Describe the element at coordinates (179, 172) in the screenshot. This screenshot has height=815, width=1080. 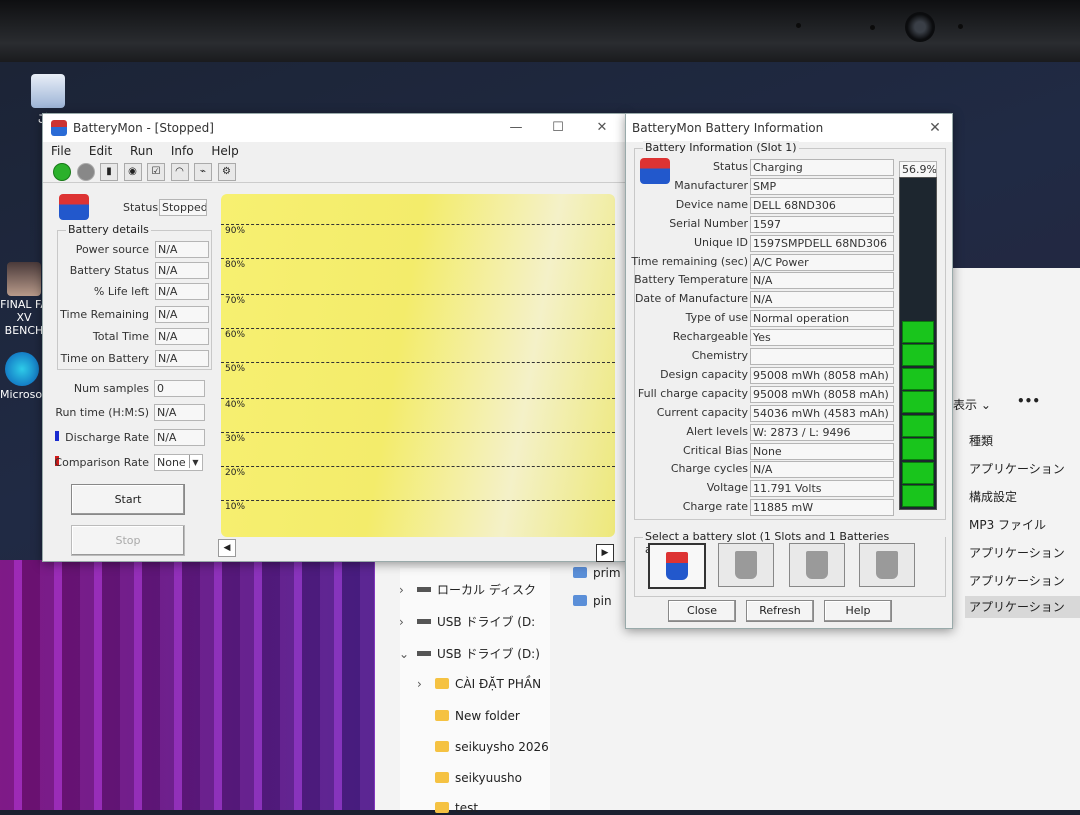
I see `gauge-icon: ◠` at that location.